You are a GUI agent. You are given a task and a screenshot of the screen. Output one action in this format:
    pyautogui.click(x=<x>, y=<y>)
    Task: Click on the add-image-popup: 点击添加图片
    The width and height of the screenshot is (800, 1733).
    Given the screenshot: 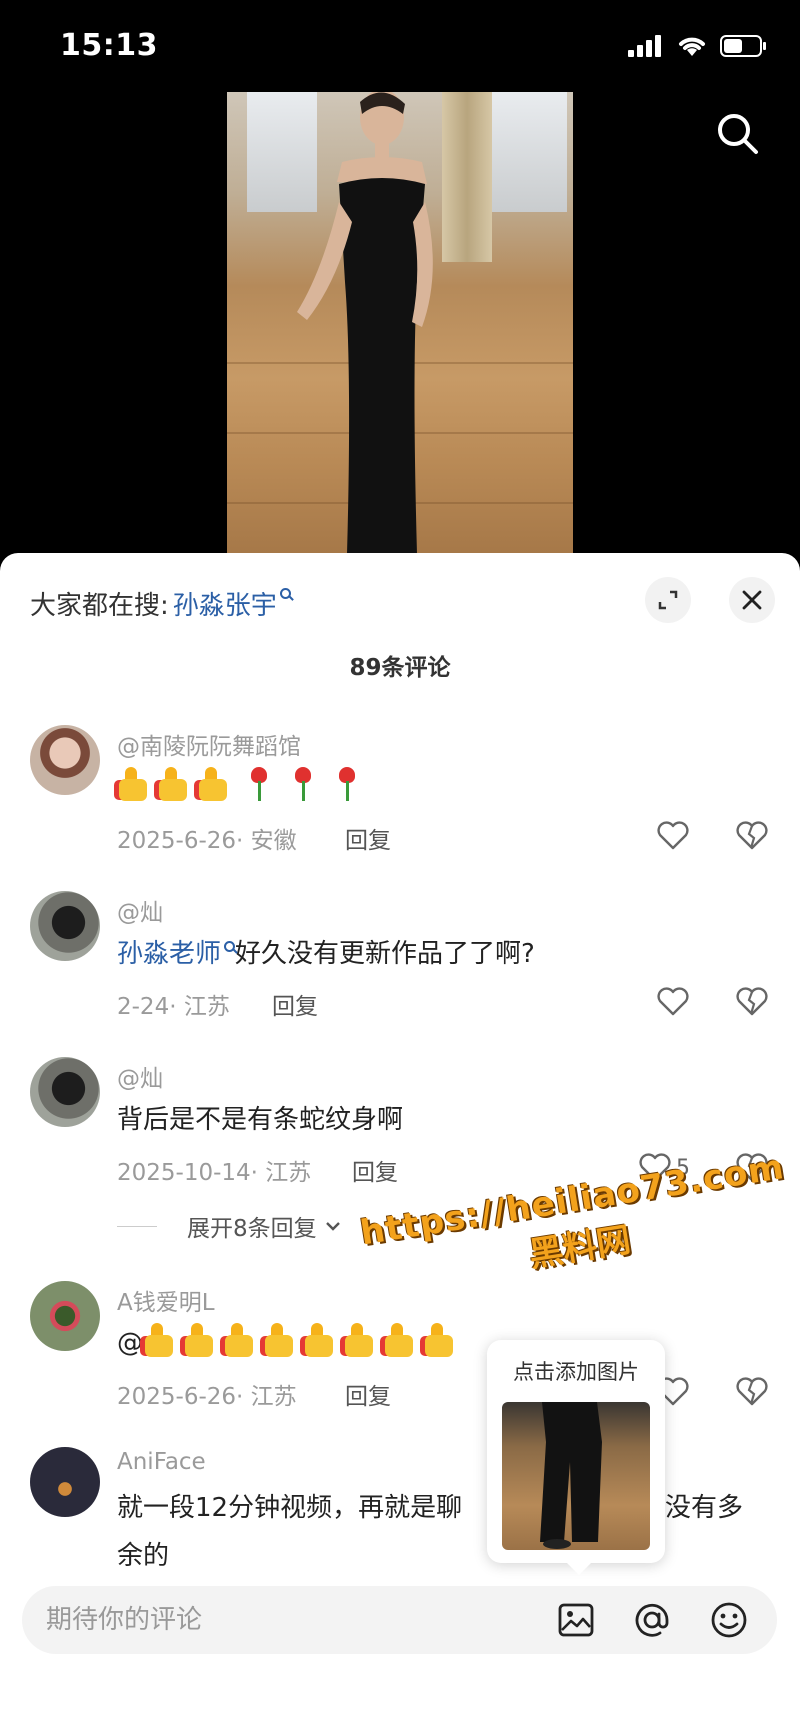 What is the action you would take?
    pyautogui.click(x=576, y=1457)
    